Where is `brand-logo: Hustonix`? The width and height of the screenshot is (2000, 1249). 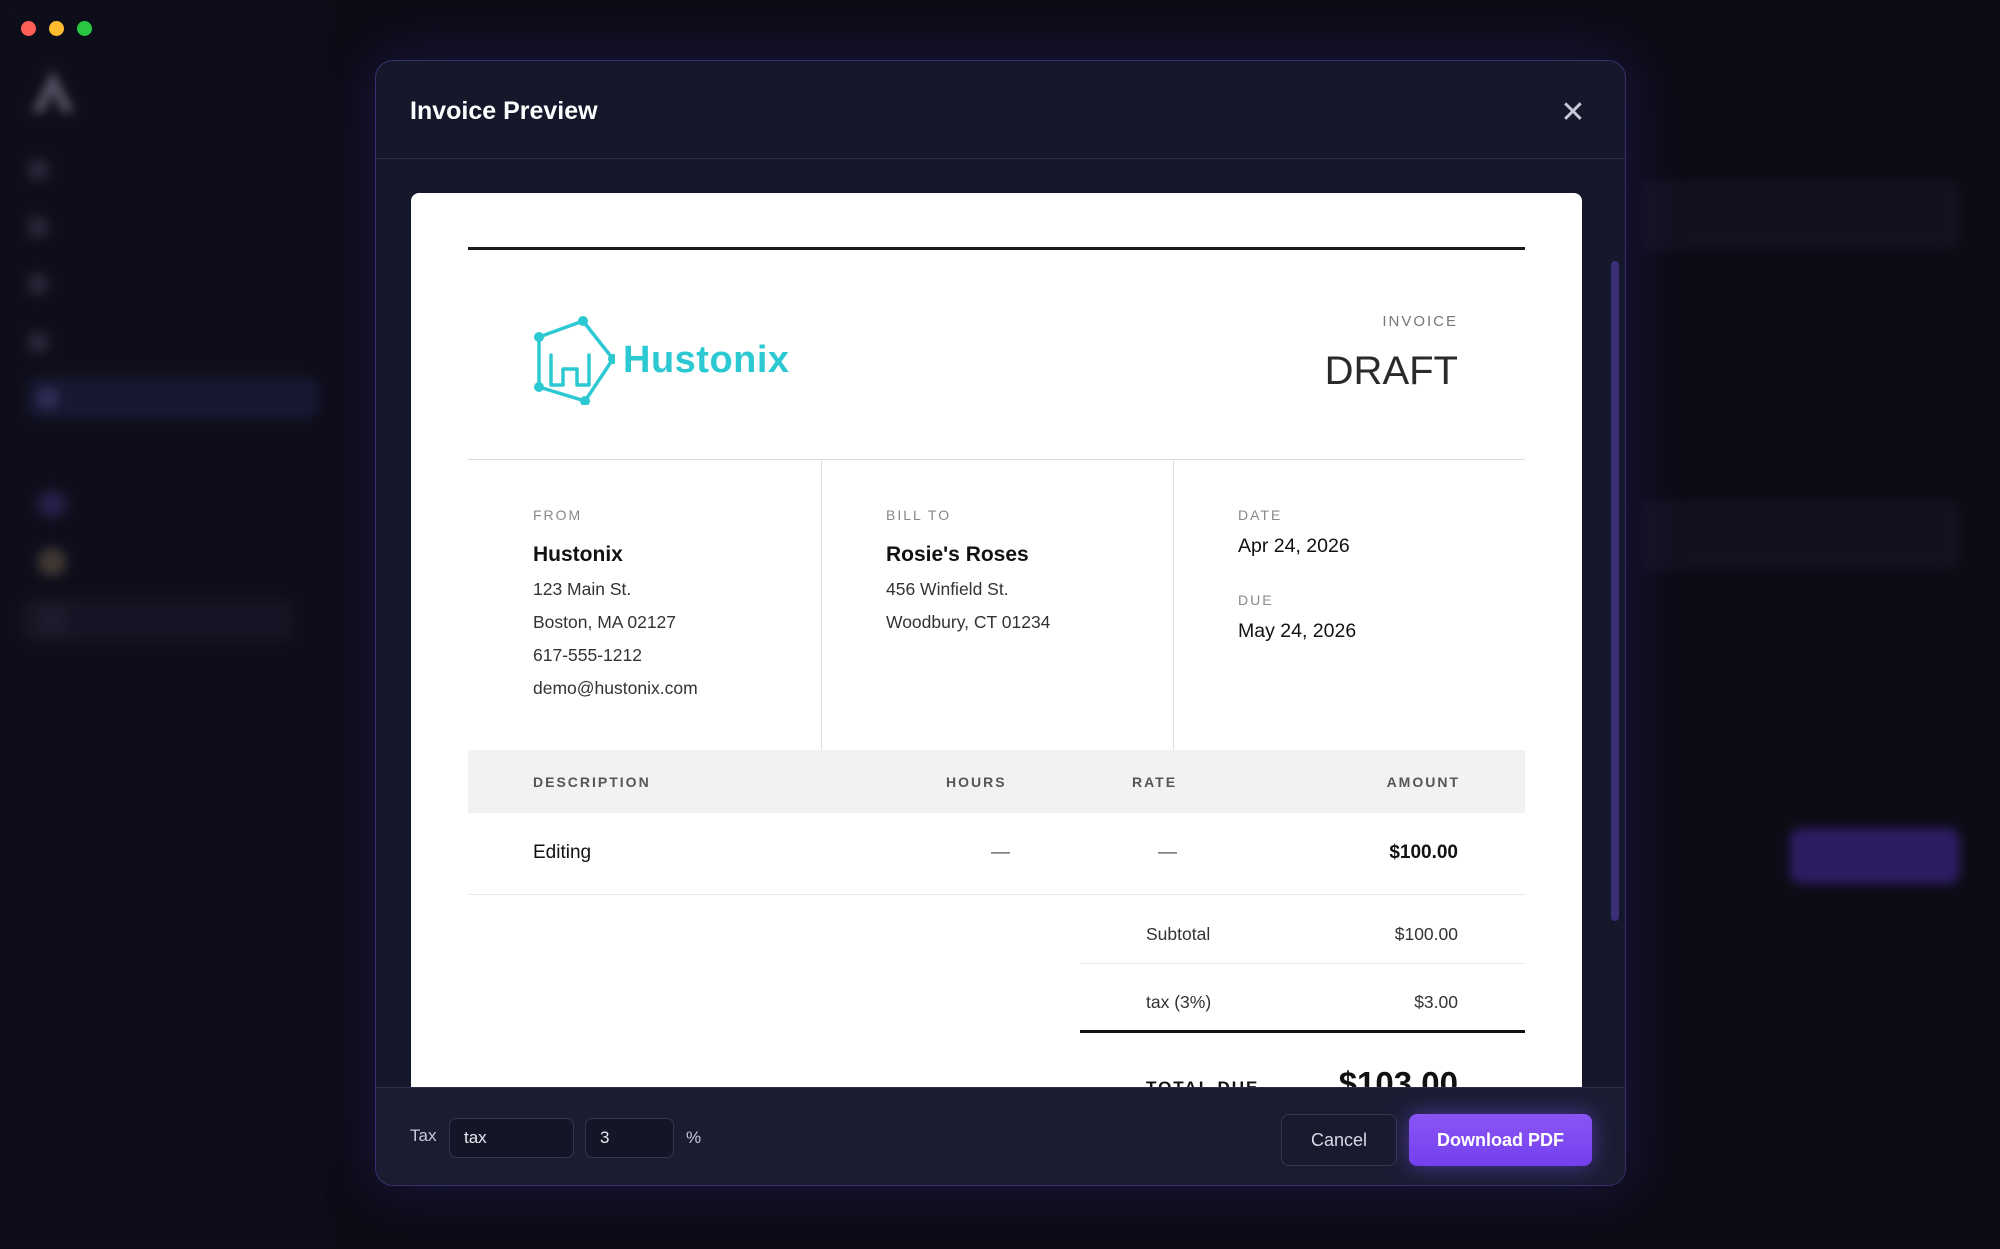
brand-logo: Hustonix is located at coordinates (661, 360).